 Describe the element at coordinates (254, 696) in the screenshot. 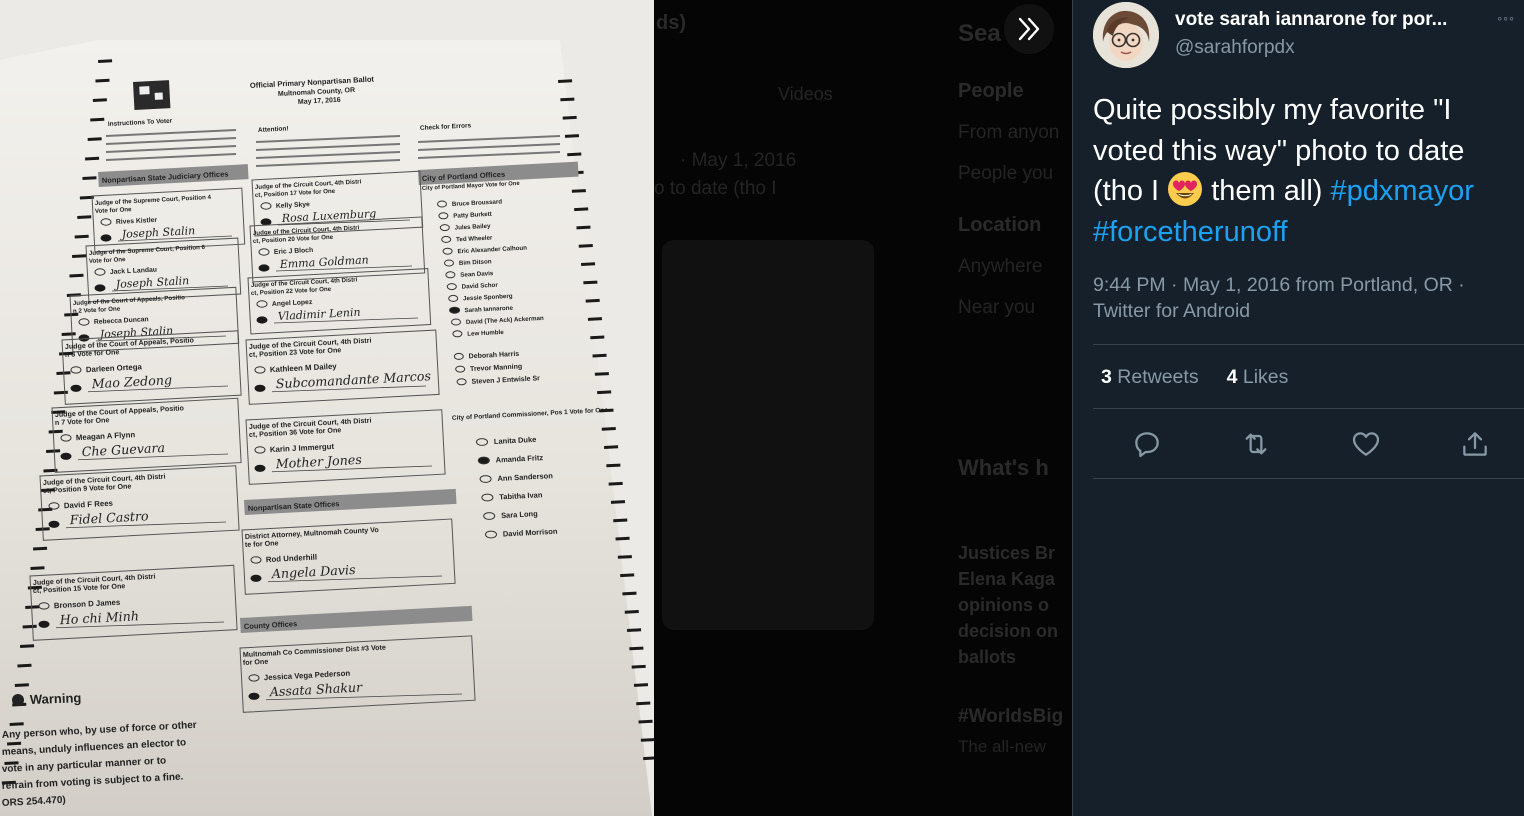

I see `middle-race-6-filled-bubble` at that location.